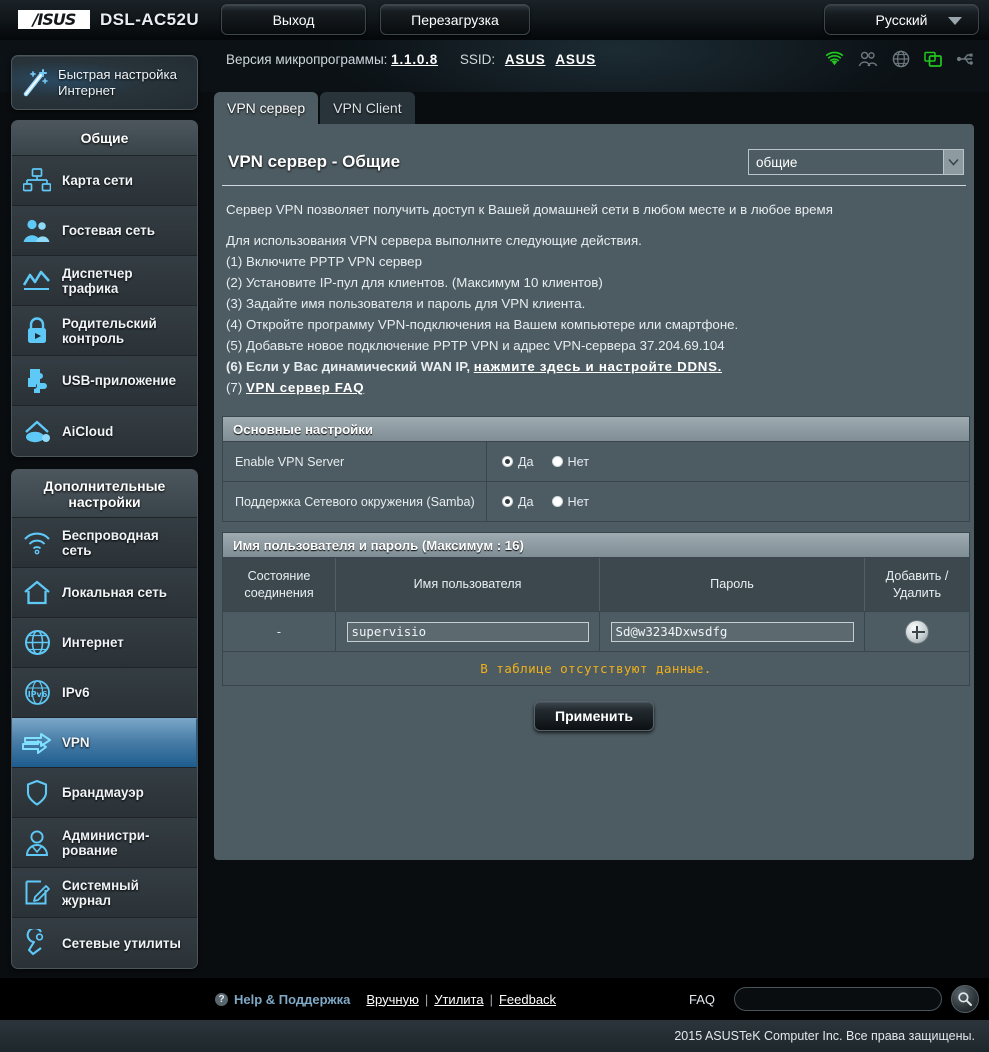 Image resolution: width=989 pixels, height=1052 pixels. I want to click on vpn-step-7-text: (7), so click(236, 387).